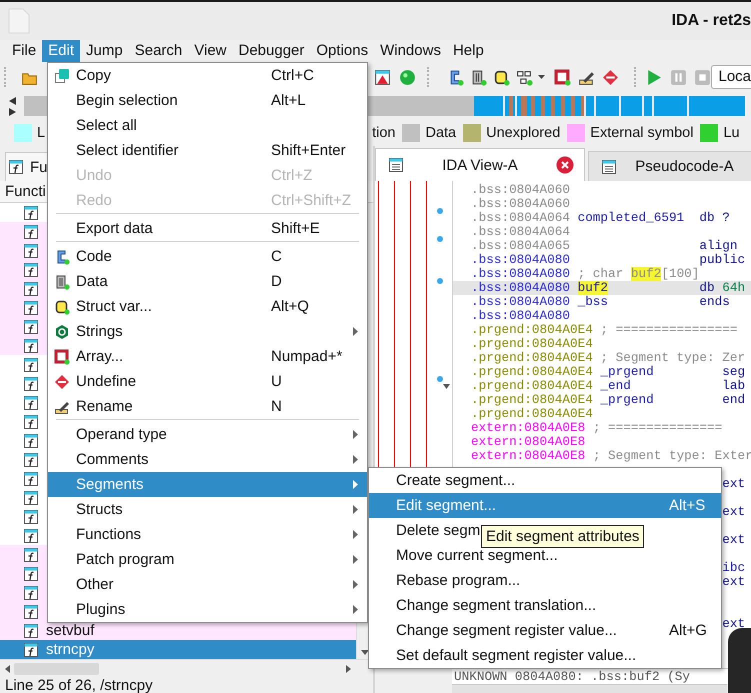 The image size is (751, 693). What do you see at coordinates (669, 330) in the screenshot?
I see `code-instruction: ; ================` at bounding box center [669, 330].